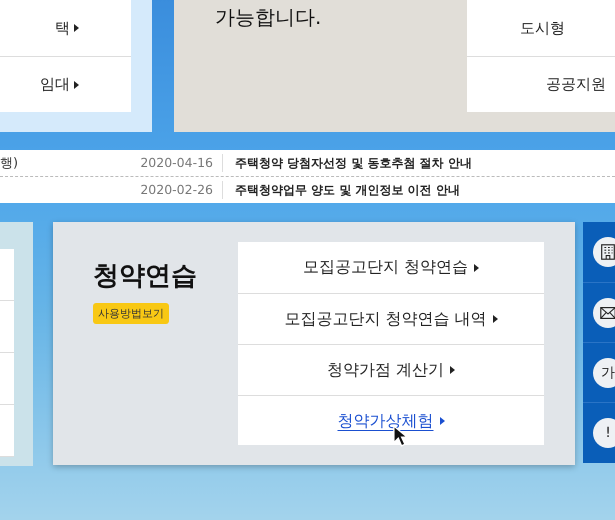 The image size is (615, 520). Describe the element at coordinates (604, 373) in the screenshot. I see `quick-button: 가` at that location.